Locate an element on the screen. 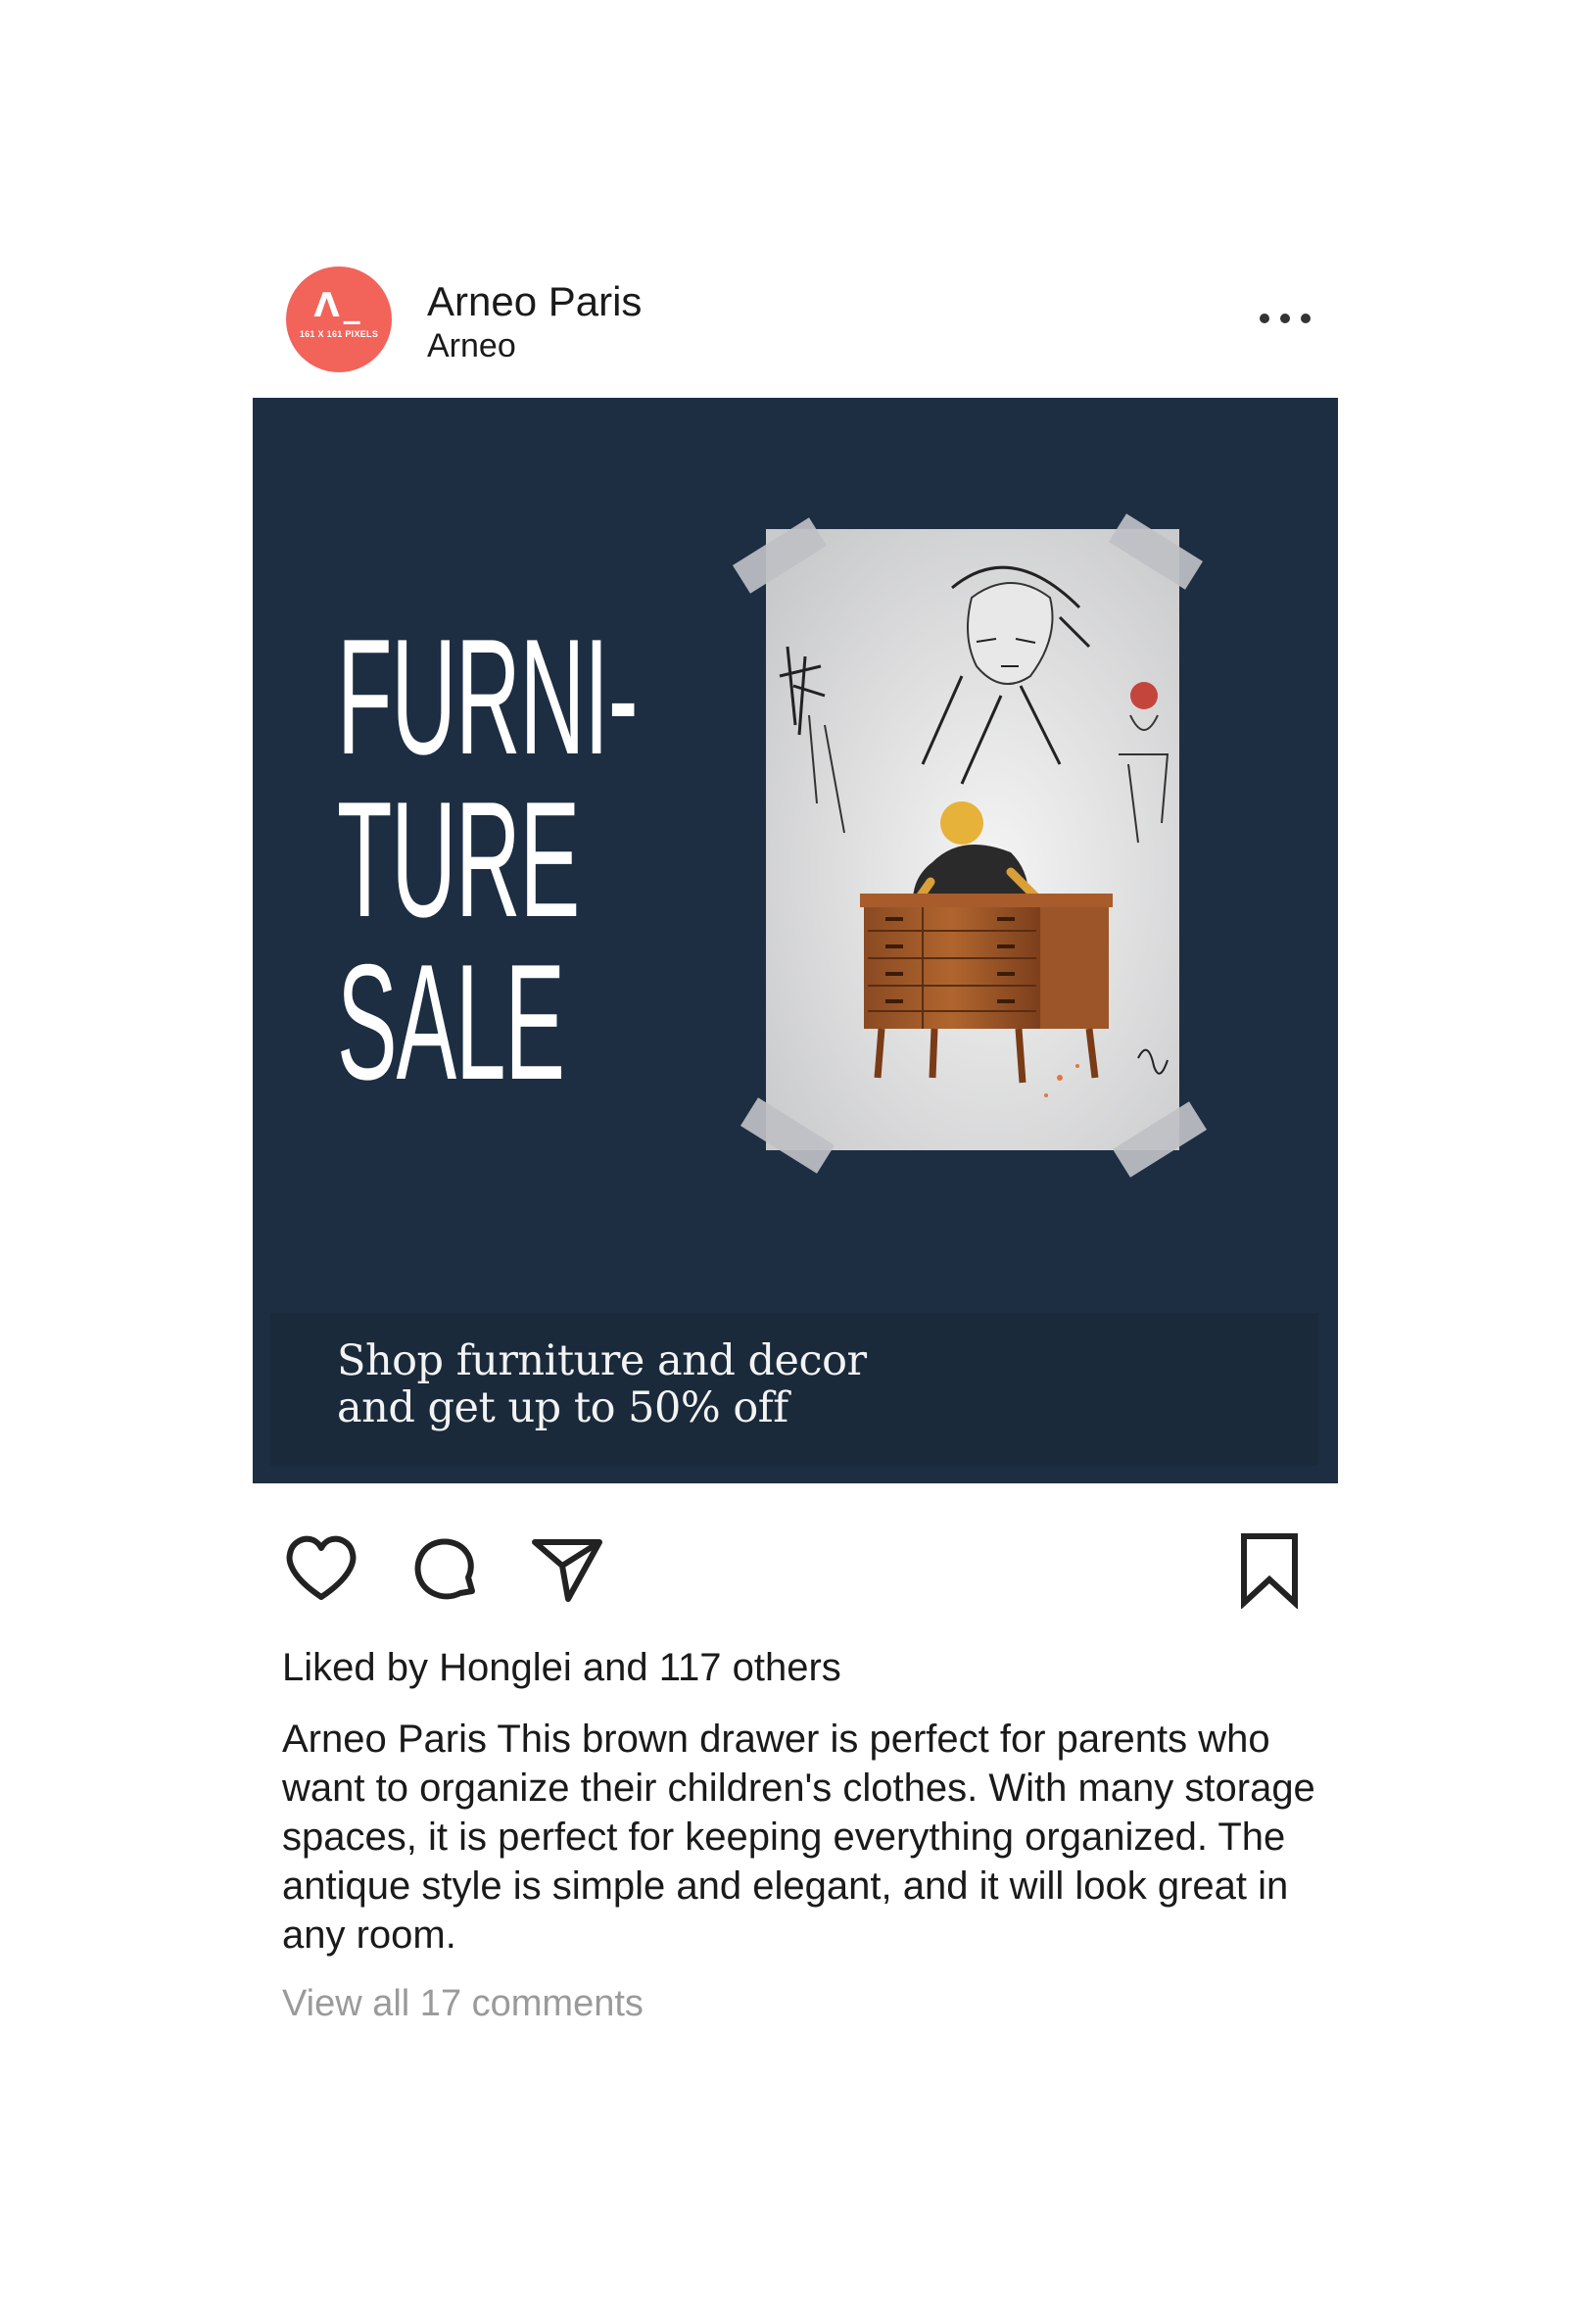 The height and width of the screenshot is (2324, 1575). share-button is located at coordinates (566, 1569).